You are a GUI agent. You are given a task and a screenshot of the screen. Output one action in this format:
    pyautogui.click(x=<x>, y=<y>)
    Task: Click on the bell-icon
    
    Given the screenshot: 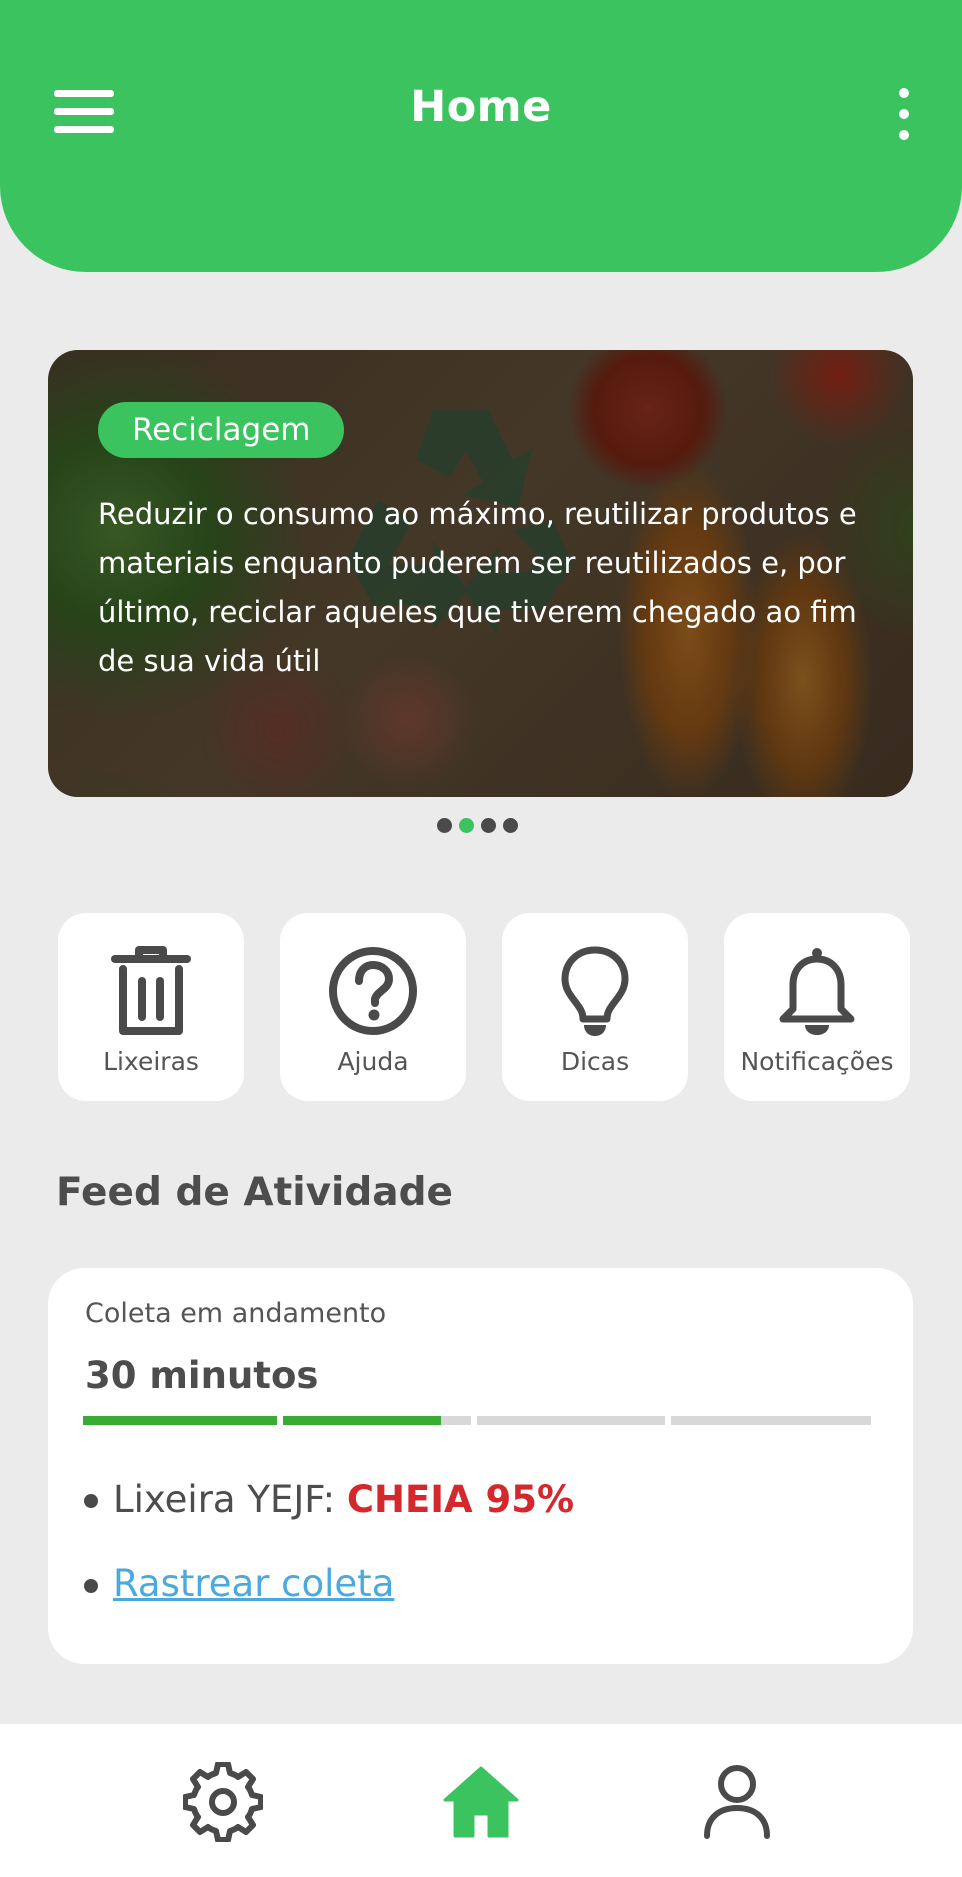 What is the action you would take?
    pyautogui.click(x=817, y=991)
    